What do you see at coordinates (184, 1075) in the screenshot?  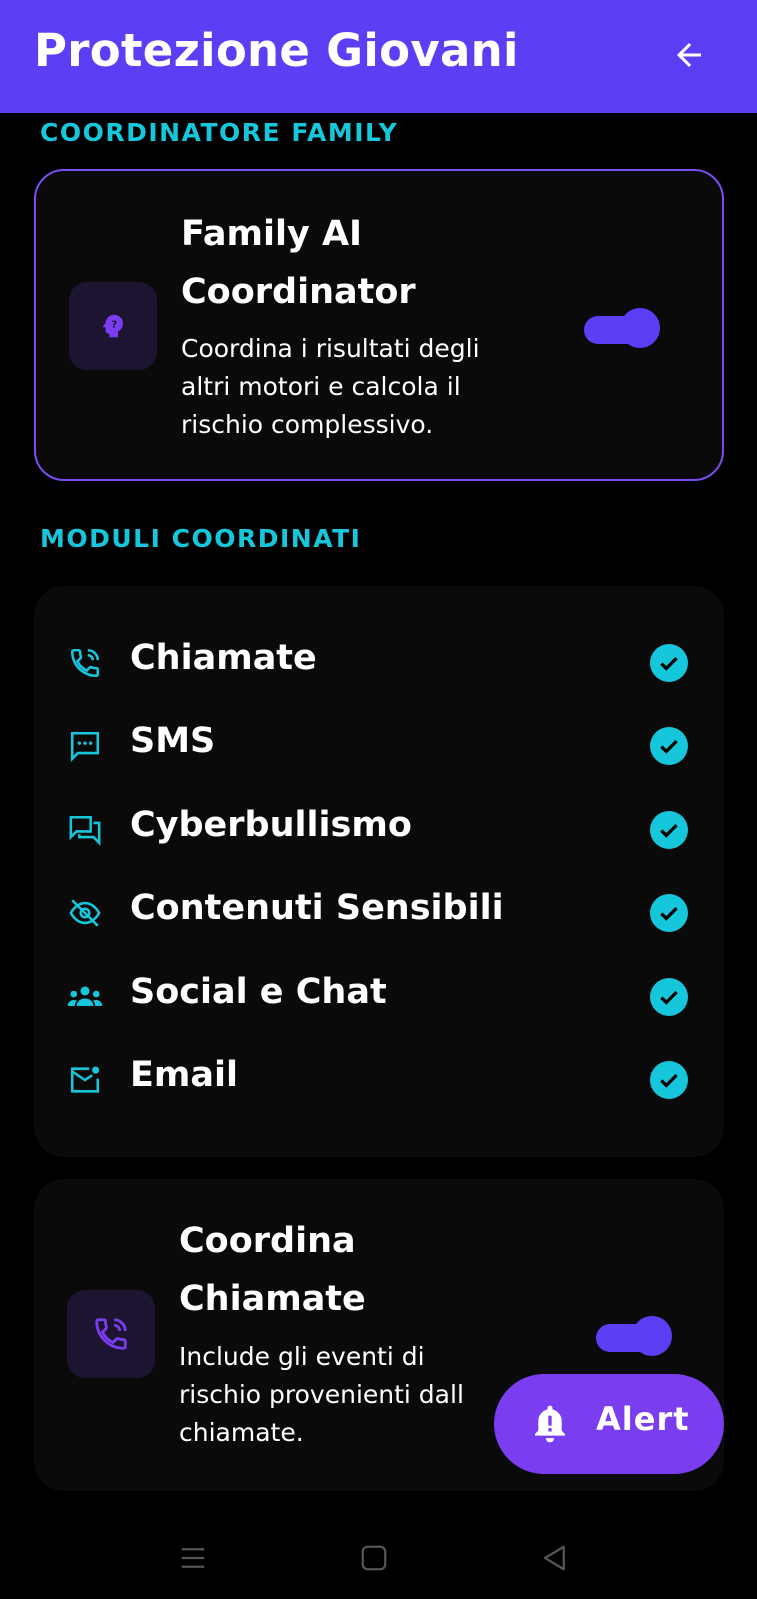 I see `module-label: Email` at bounding box center [184, 1075].